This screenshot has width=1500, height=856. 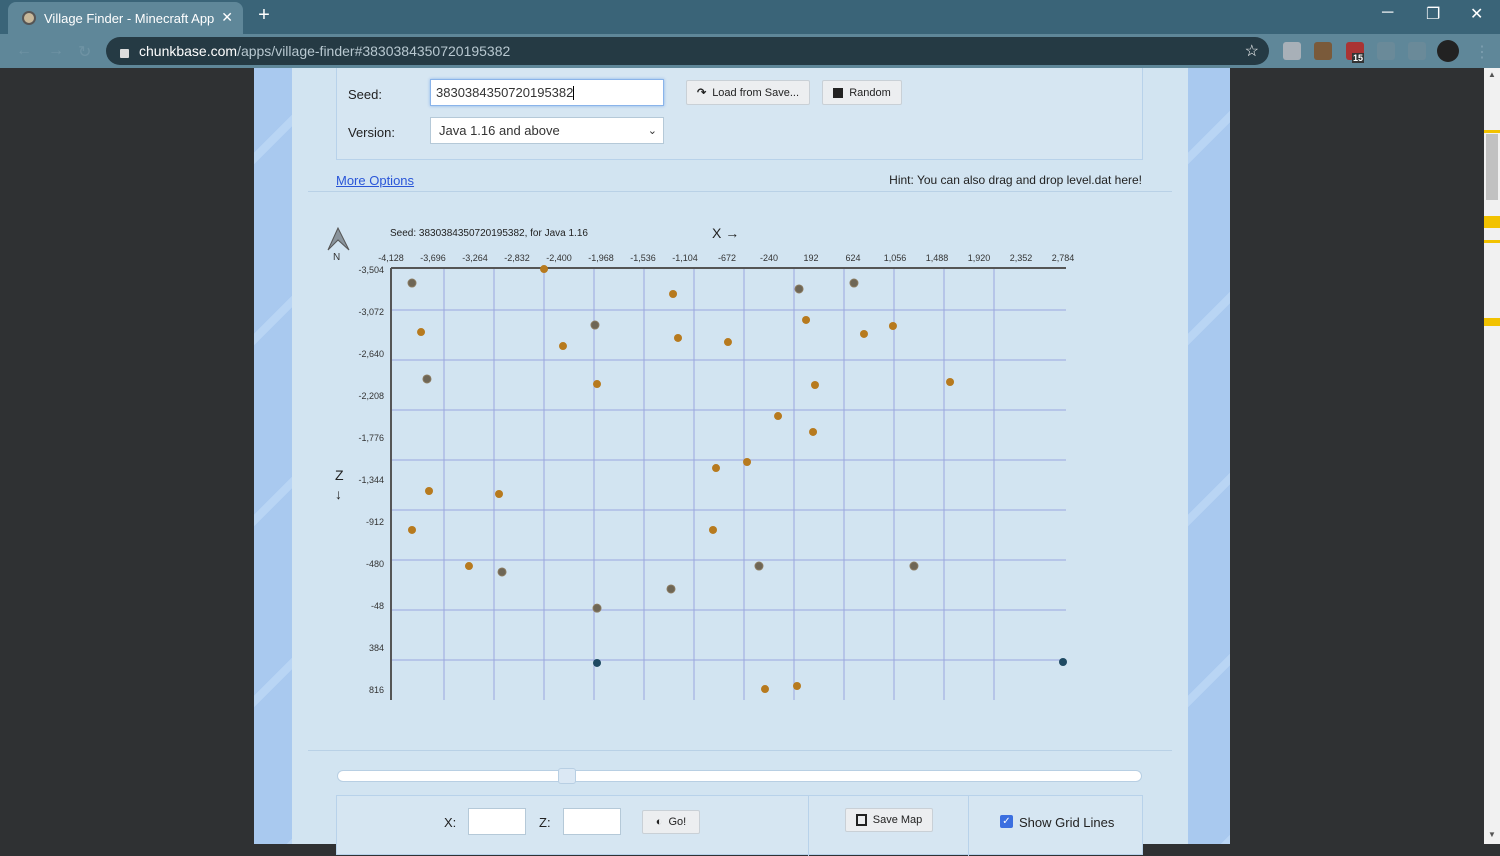 What do you see at coordinates (433, 258) in the screenshot?
I see `x-tick-label: -3,696` at bounding box center [433, 258].